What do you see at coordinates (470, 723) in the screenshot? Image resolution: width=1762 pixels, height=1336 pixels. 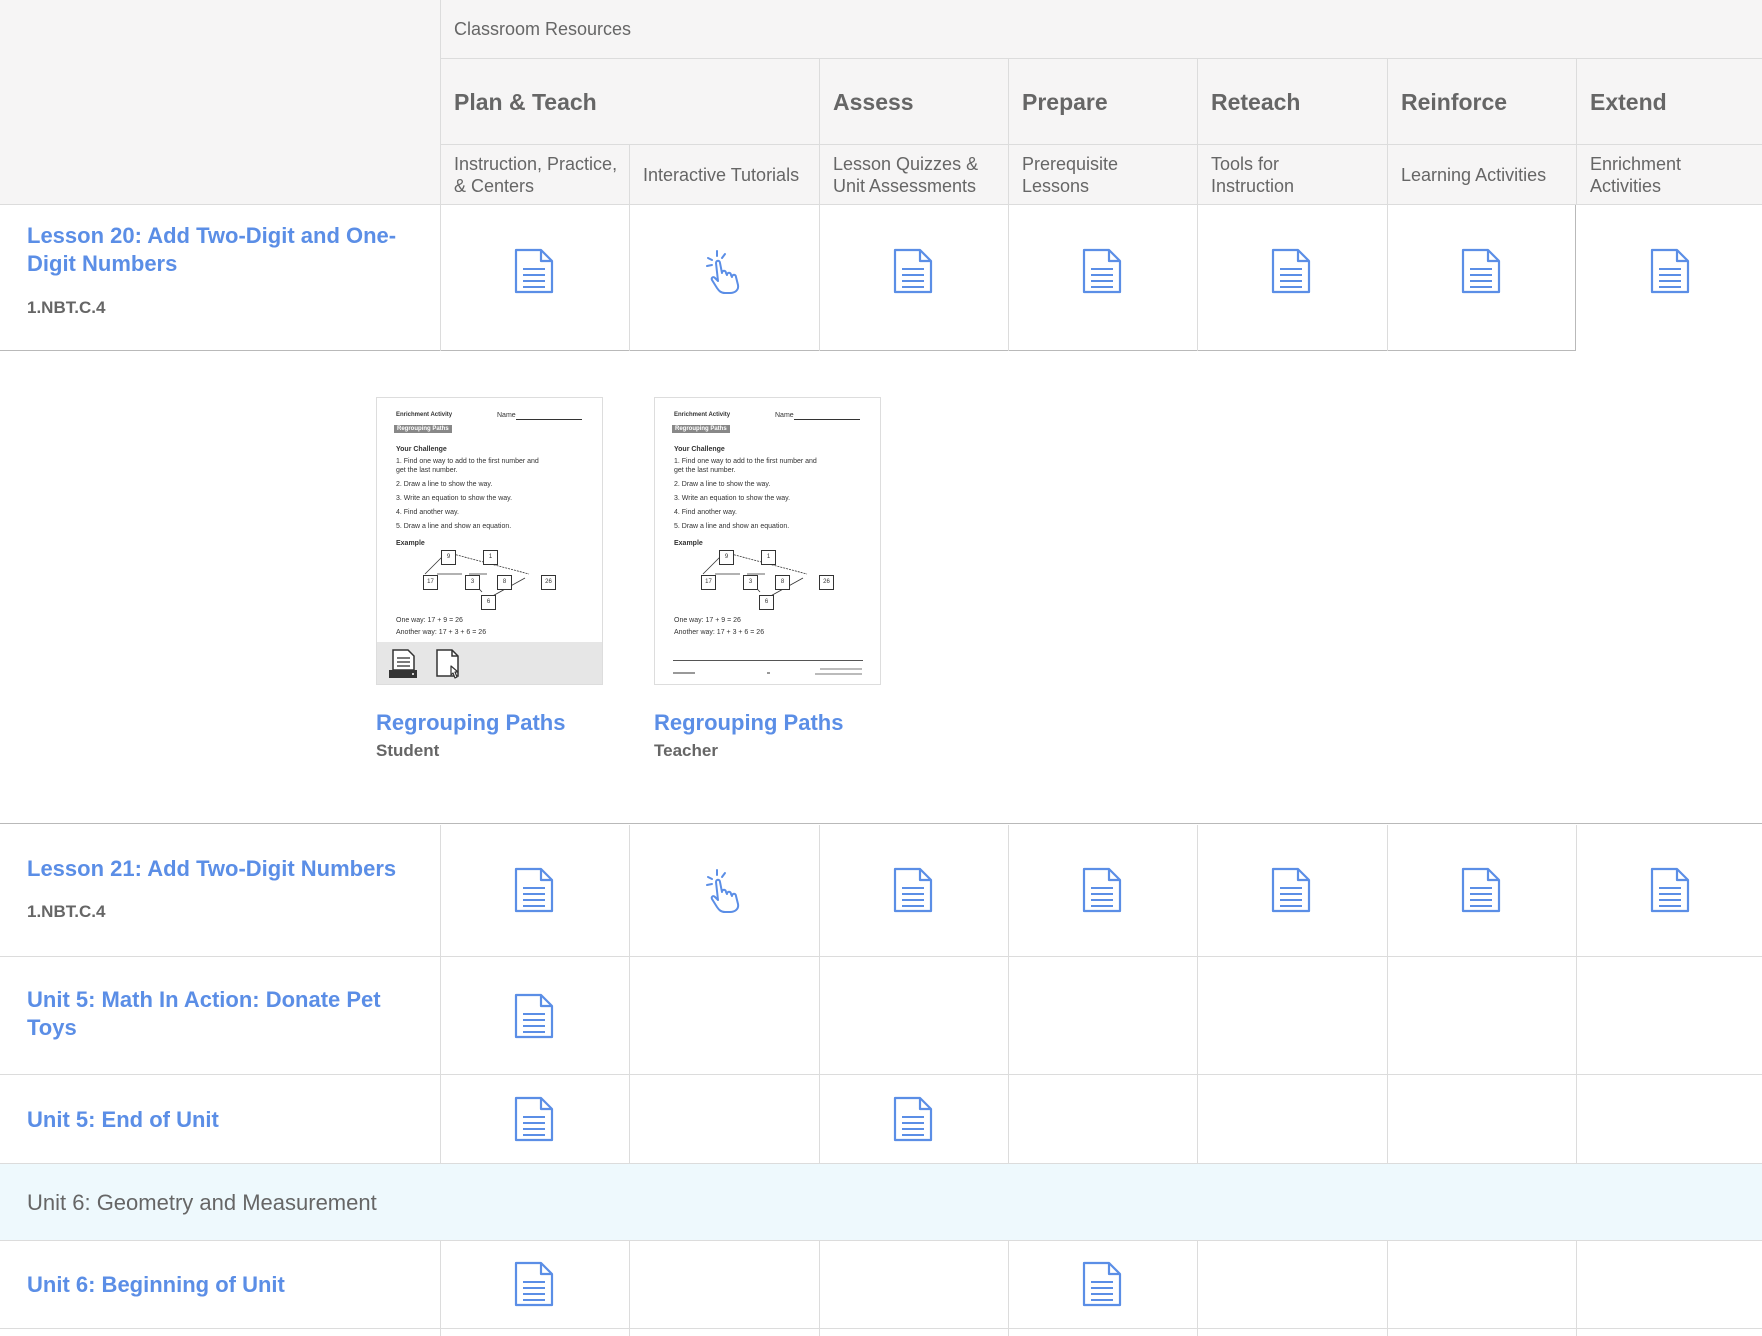 I see `card-title-student: Regrouping Paths` at bounding box center [470, 723].